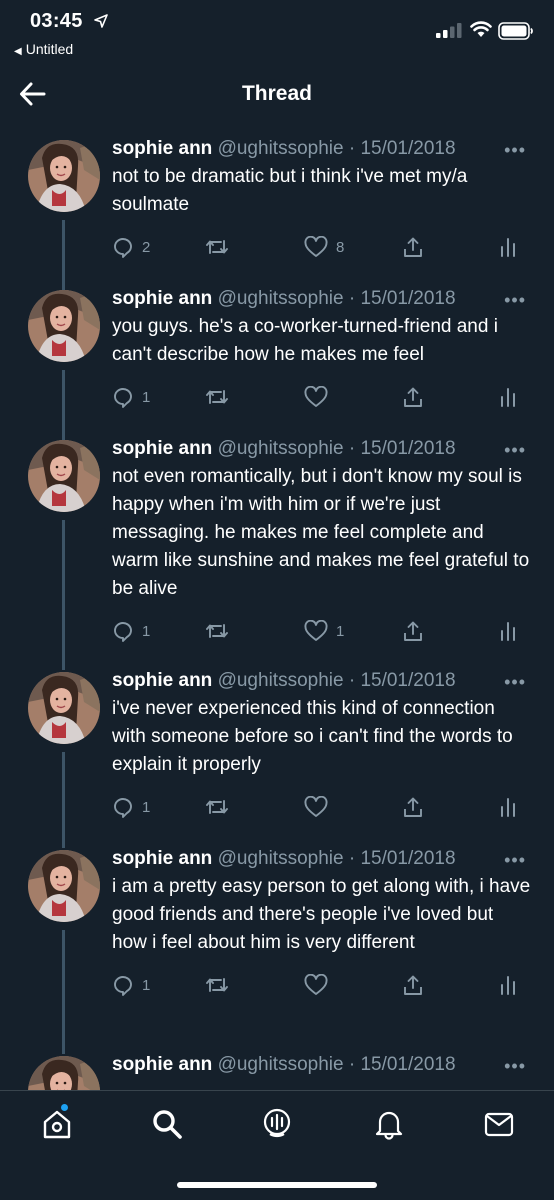 The image size is (554, 1200). Describe the element at coordinates (340, 631) in the screenshot. I see `like-count: 1` at that location.